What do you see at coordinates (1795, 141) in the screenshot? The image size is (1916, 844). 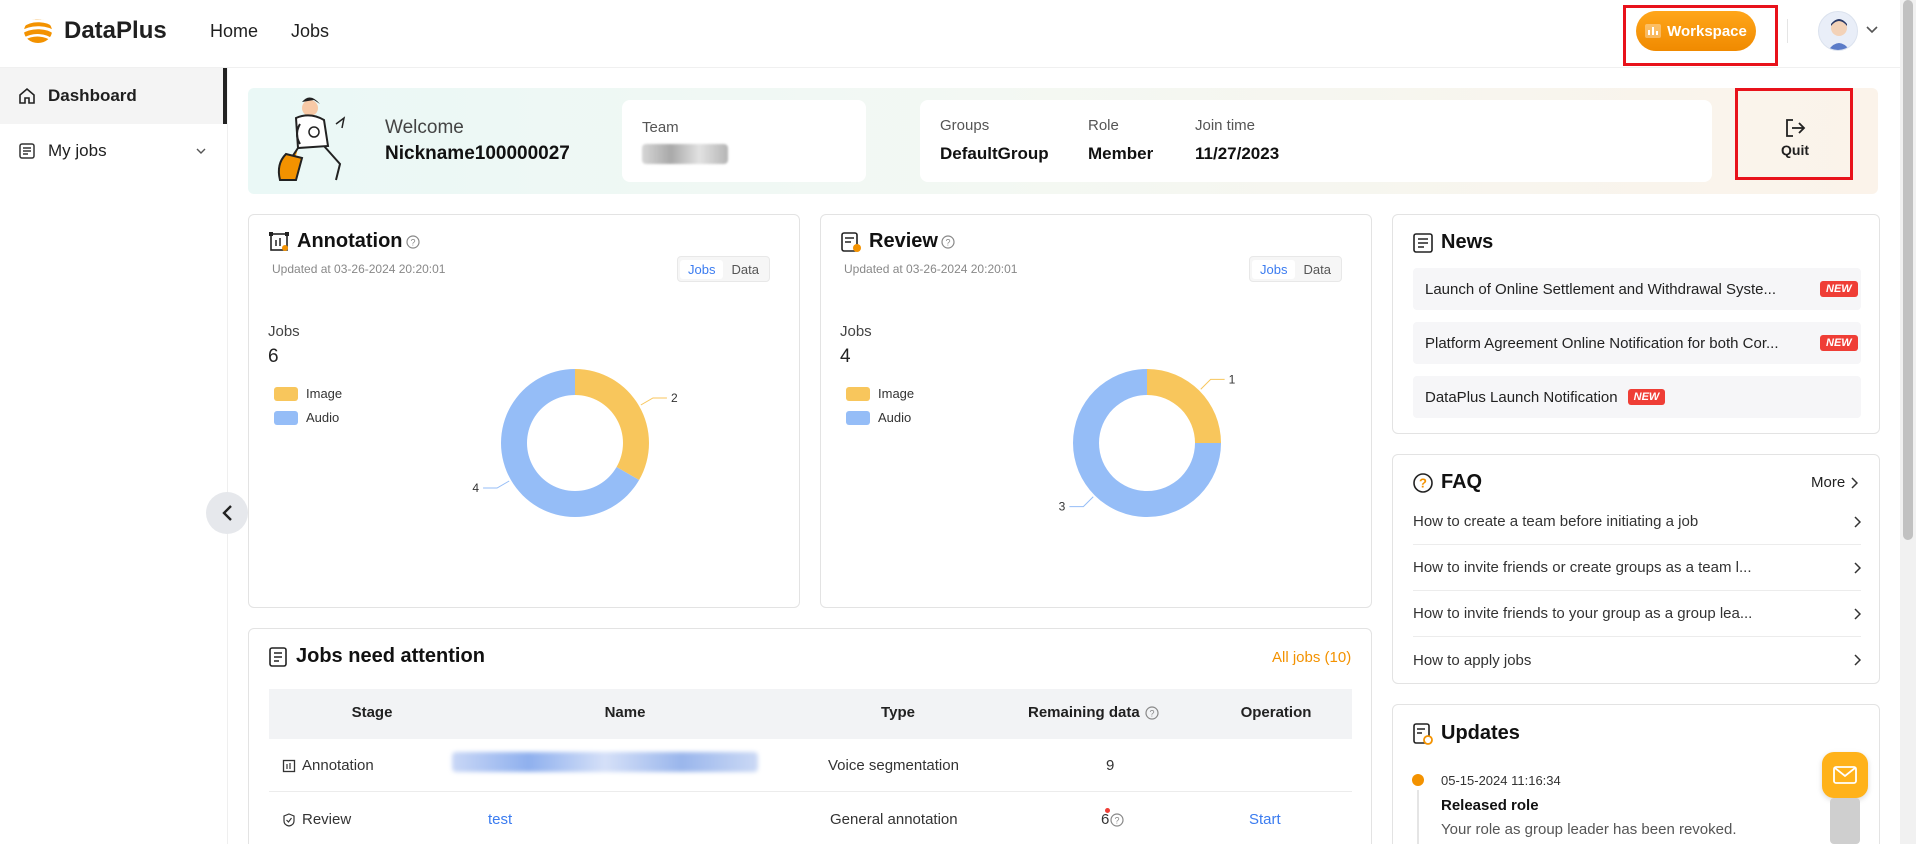 I see `quit-button: Quit` at bounding box center [1795, 141].